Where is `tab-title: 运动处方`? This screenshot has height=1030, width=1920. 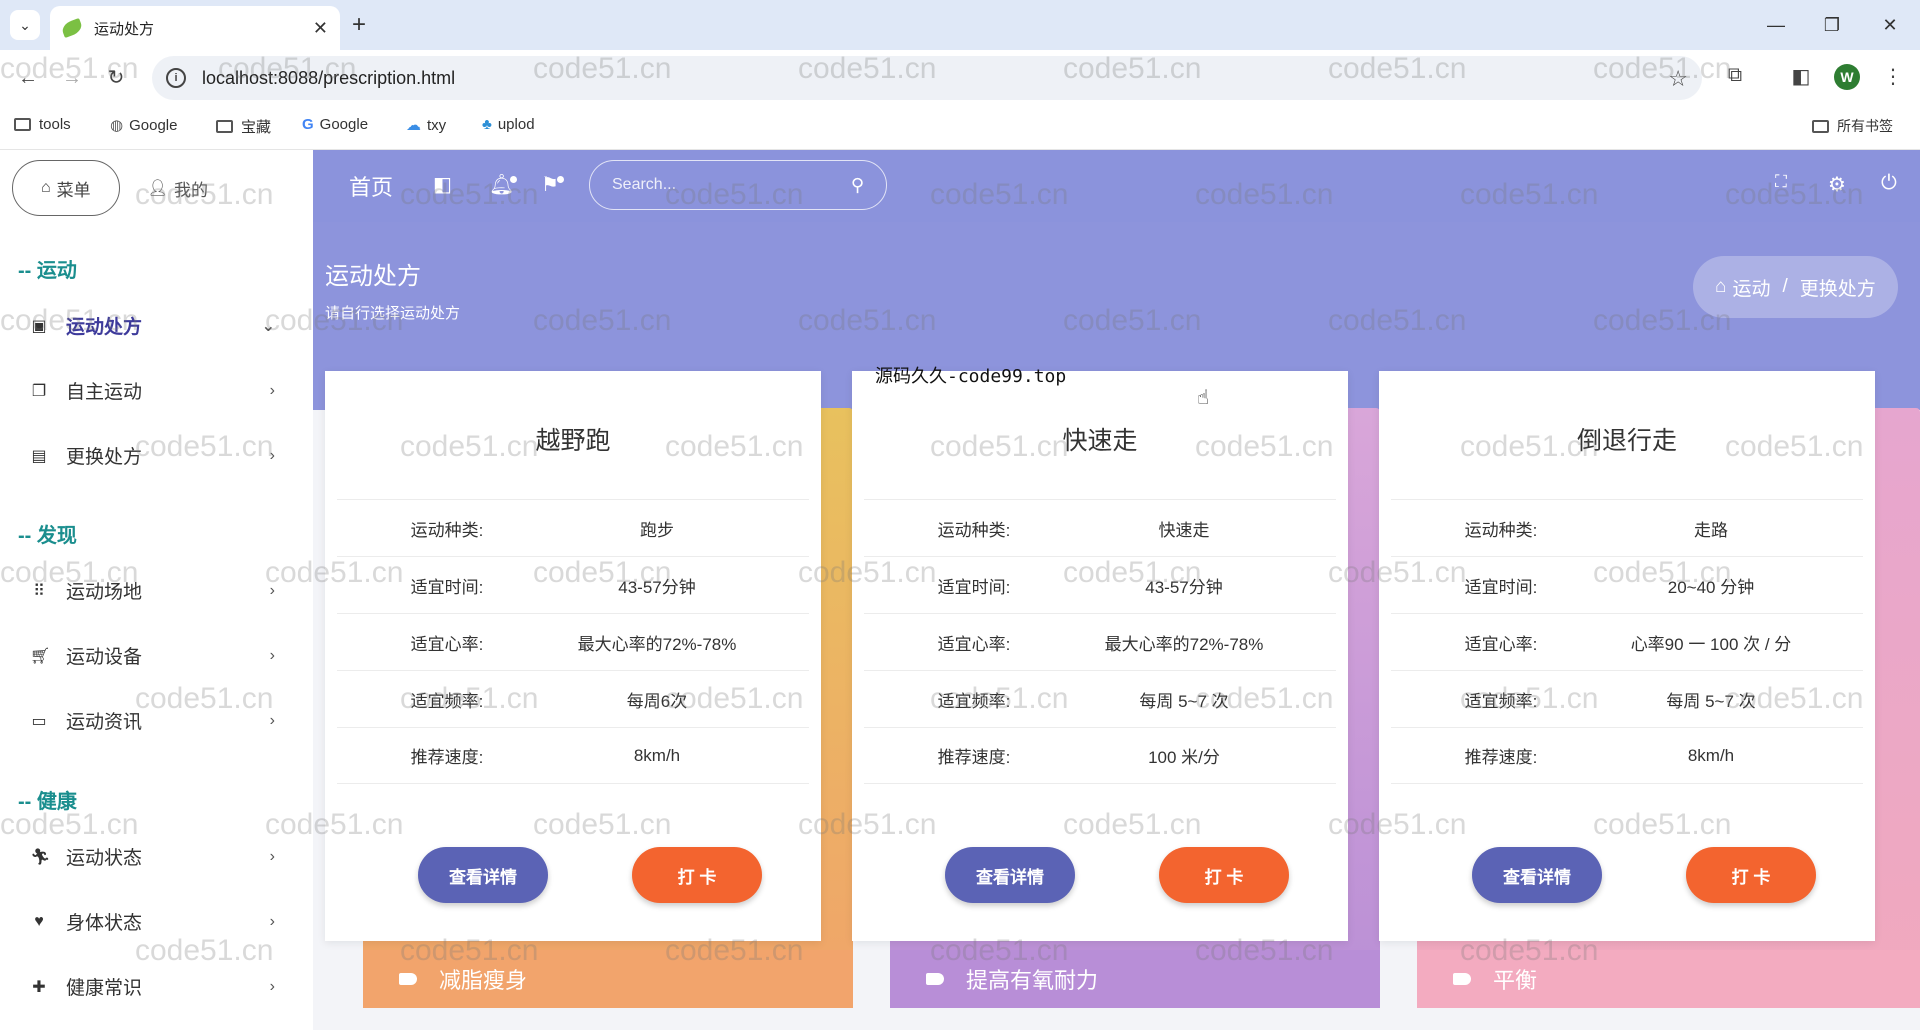
tab-title: 运动处方 is located at coordinates (124, 29).